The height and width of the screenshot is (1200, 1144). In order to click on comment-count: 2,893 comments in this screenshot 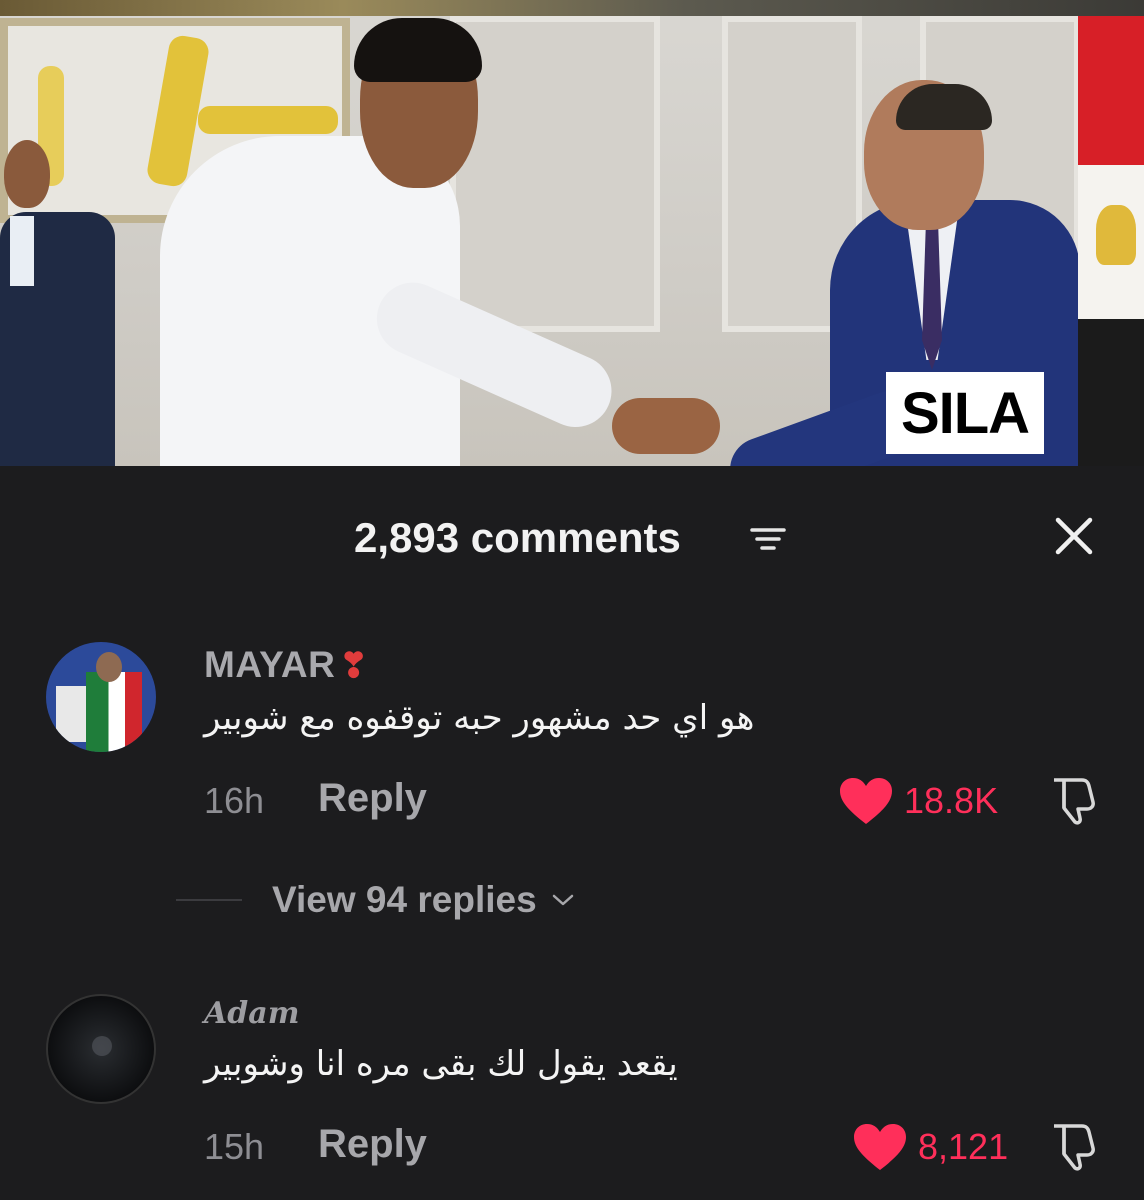, I will do `click(517, 537)`.